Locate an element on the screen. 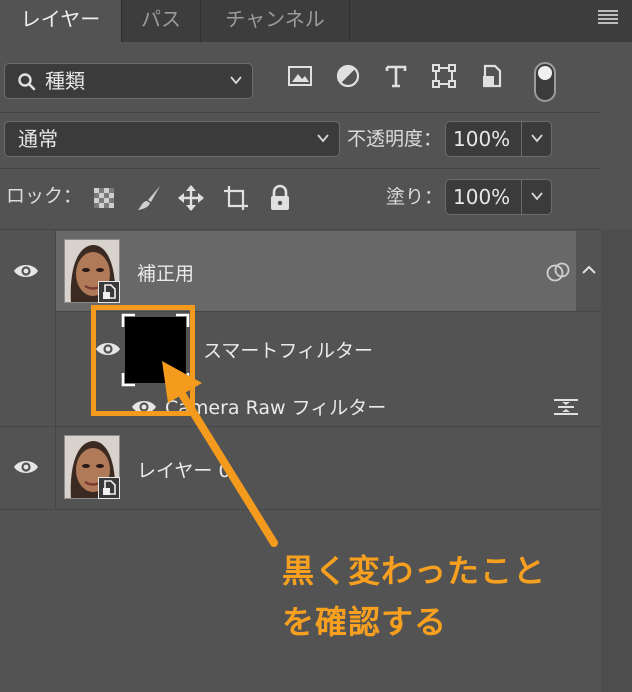  pixel-layer-filter-icon is located at coordinates (300, 76).